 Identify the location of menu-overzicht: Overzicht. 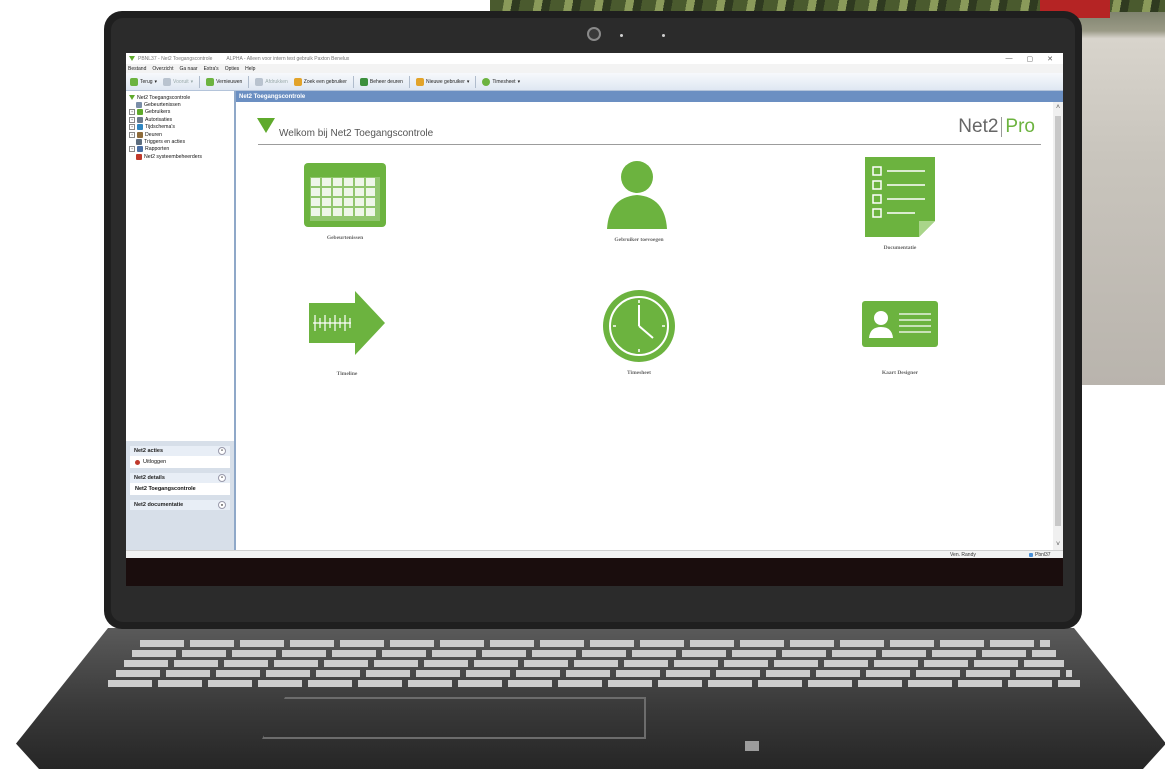
(162, 69).